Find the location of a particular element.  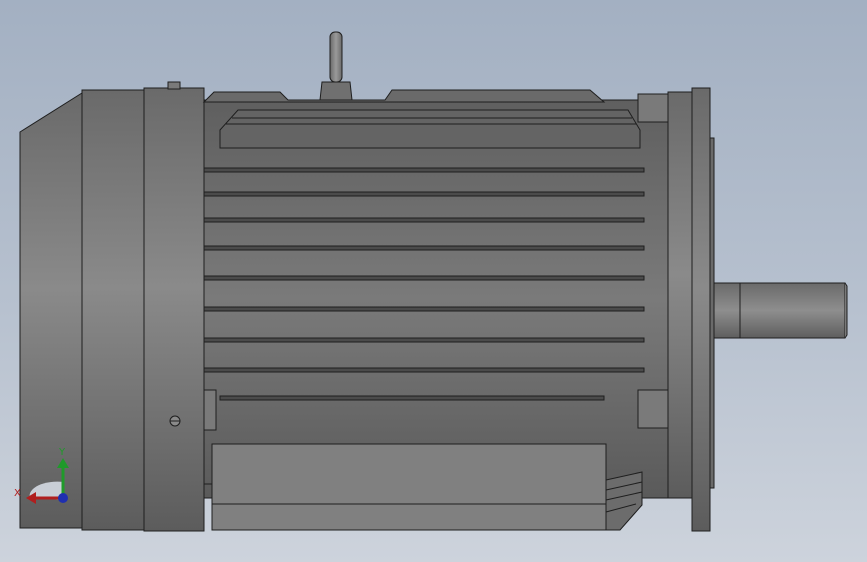

end-bell is located at coordinates (113, 310).